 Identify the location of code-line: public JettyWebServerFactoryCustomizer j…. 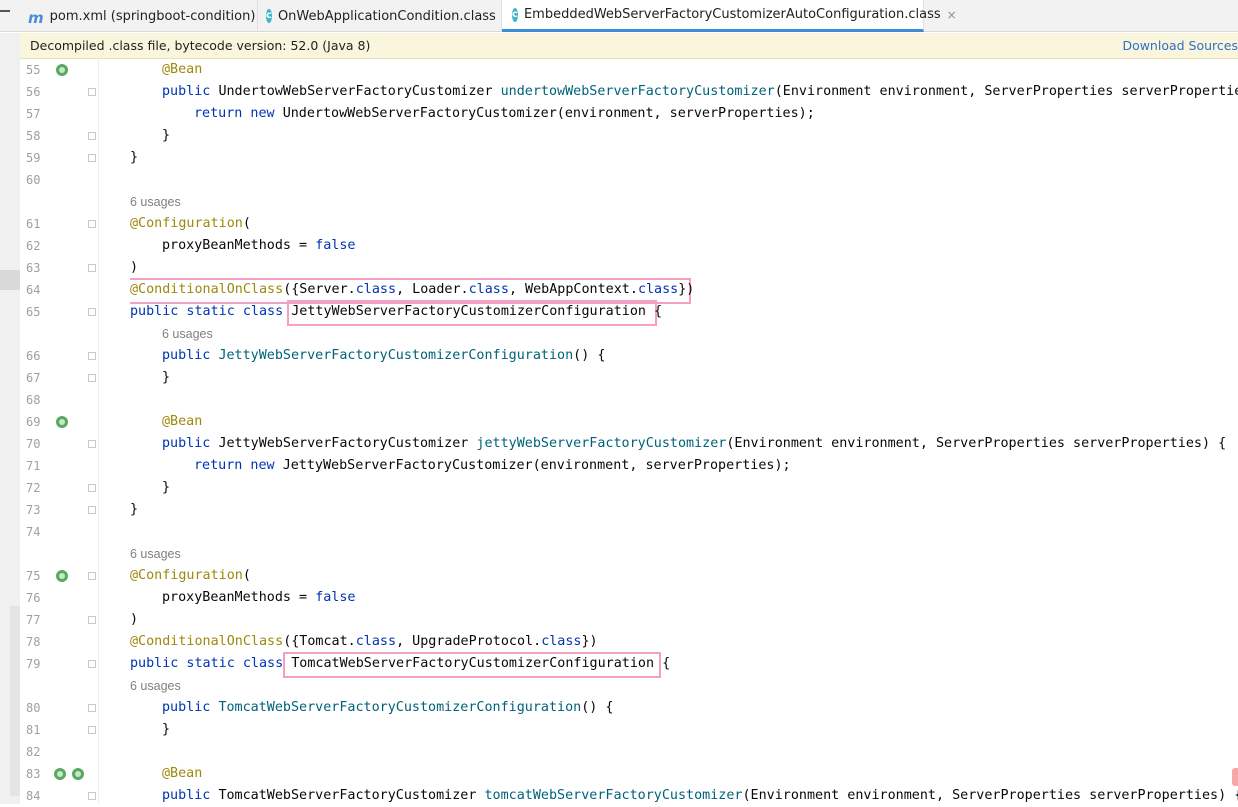
(694, 444).